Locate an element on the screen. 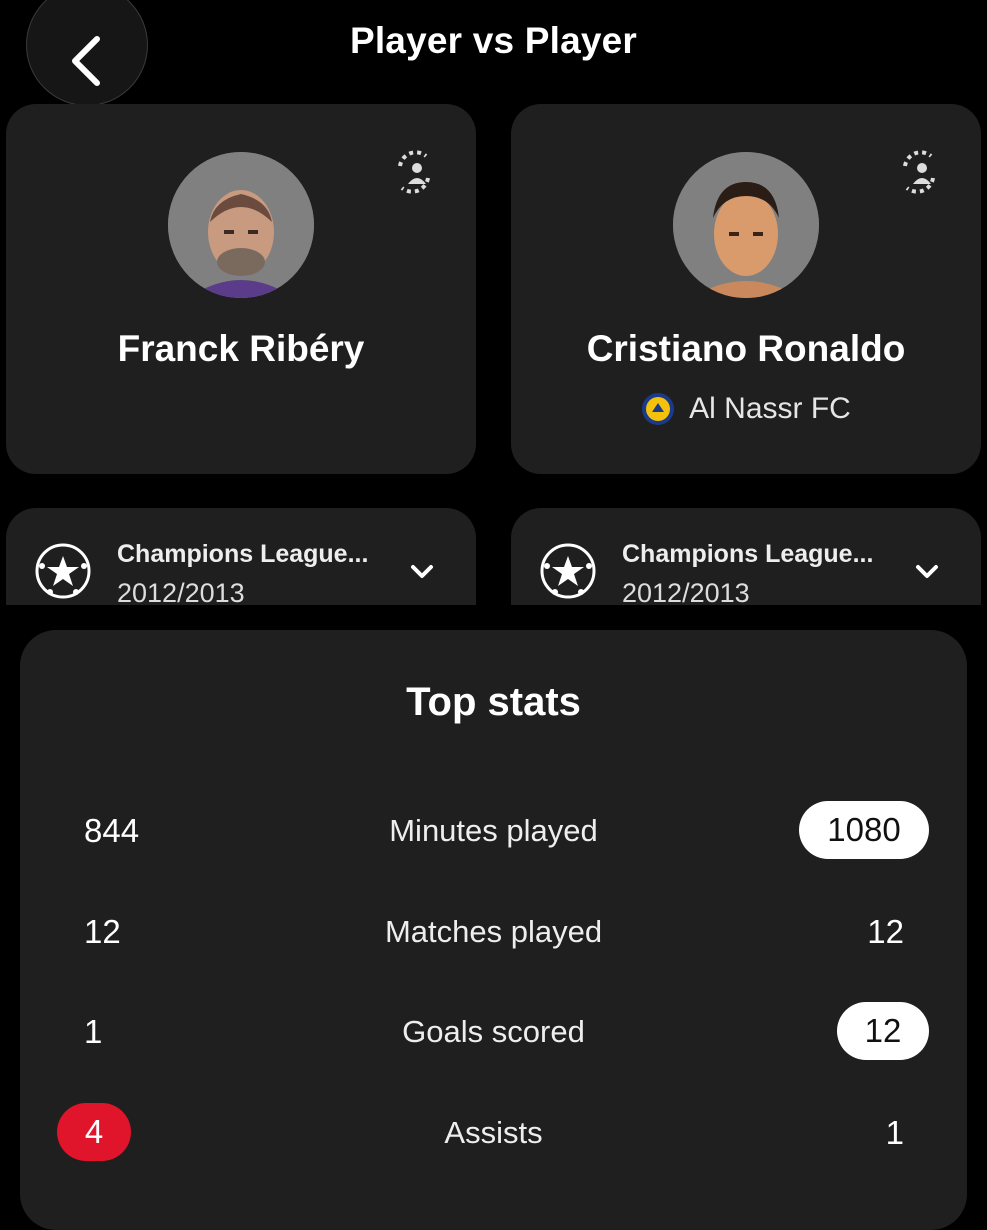 Image resolution: width=987 pixels, height=1230 pixels. stat-value-right: 12 is located at coordinates (885, 931).